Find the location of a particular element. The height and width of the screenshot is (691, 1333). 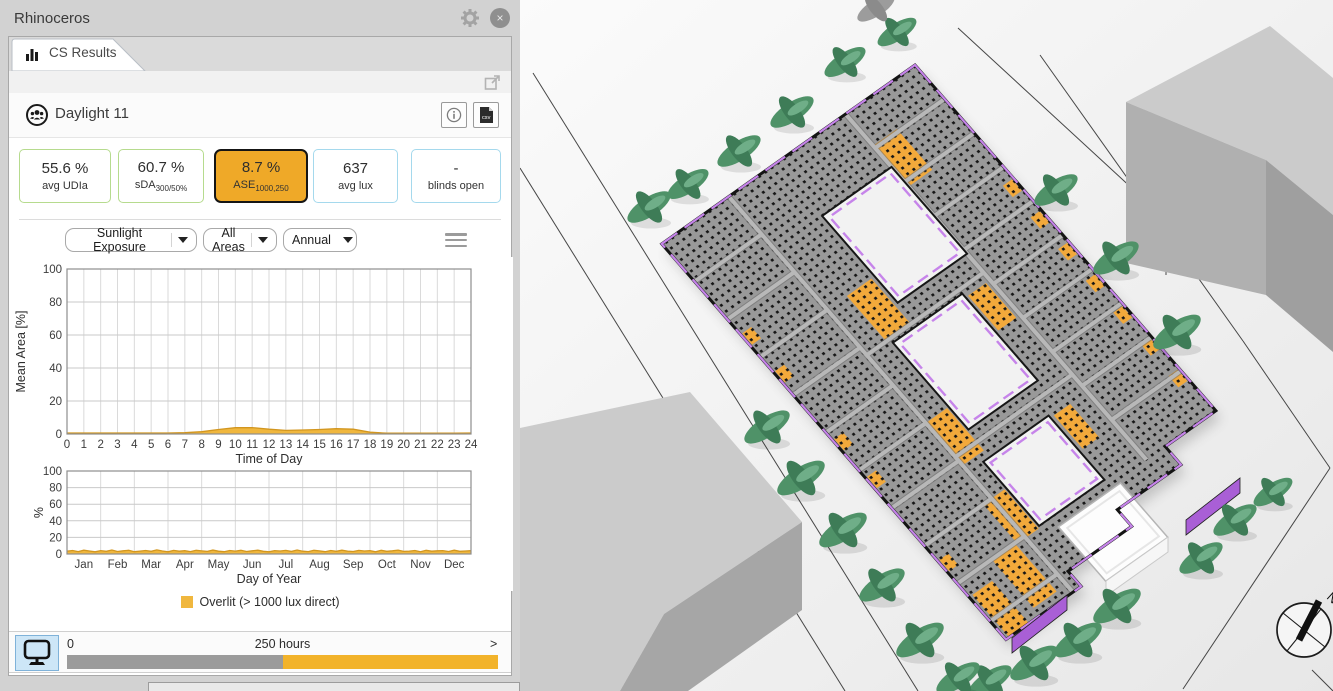

metric-blinds-open: - blinds open is located at coordinates (456, 176).